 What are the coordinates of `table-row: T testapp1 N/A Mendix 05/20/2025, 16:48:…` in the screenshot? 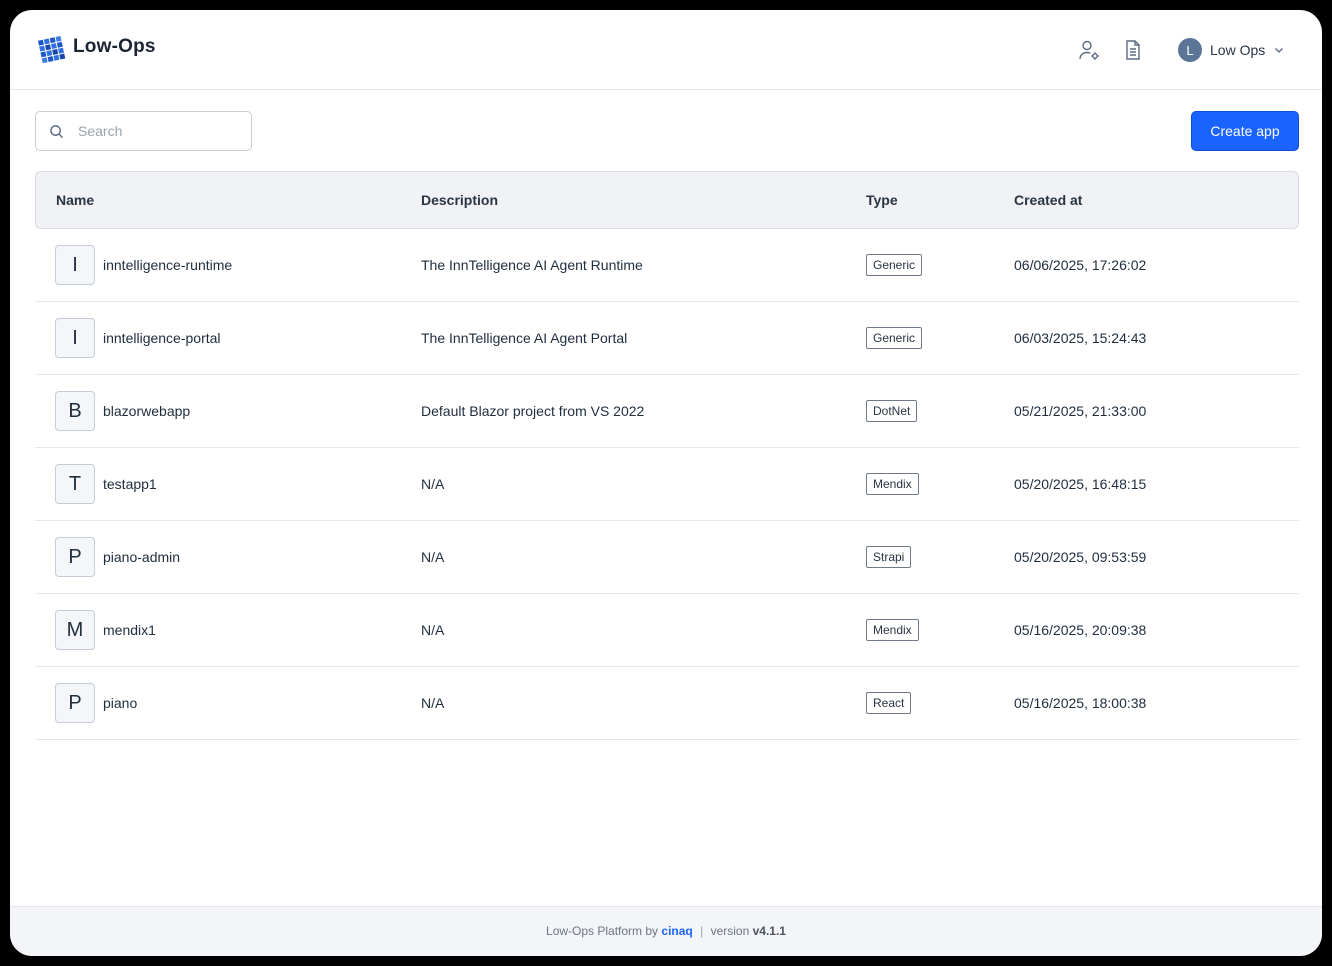 It's located at (667, 484).